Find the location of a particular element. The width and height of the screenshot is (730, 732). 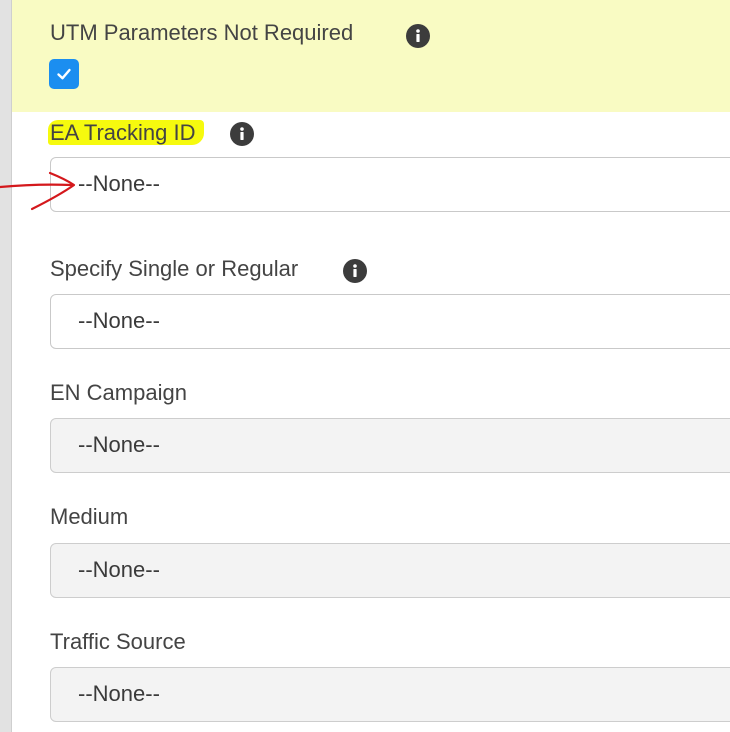

left-rail is located at coordinates (5, 366).